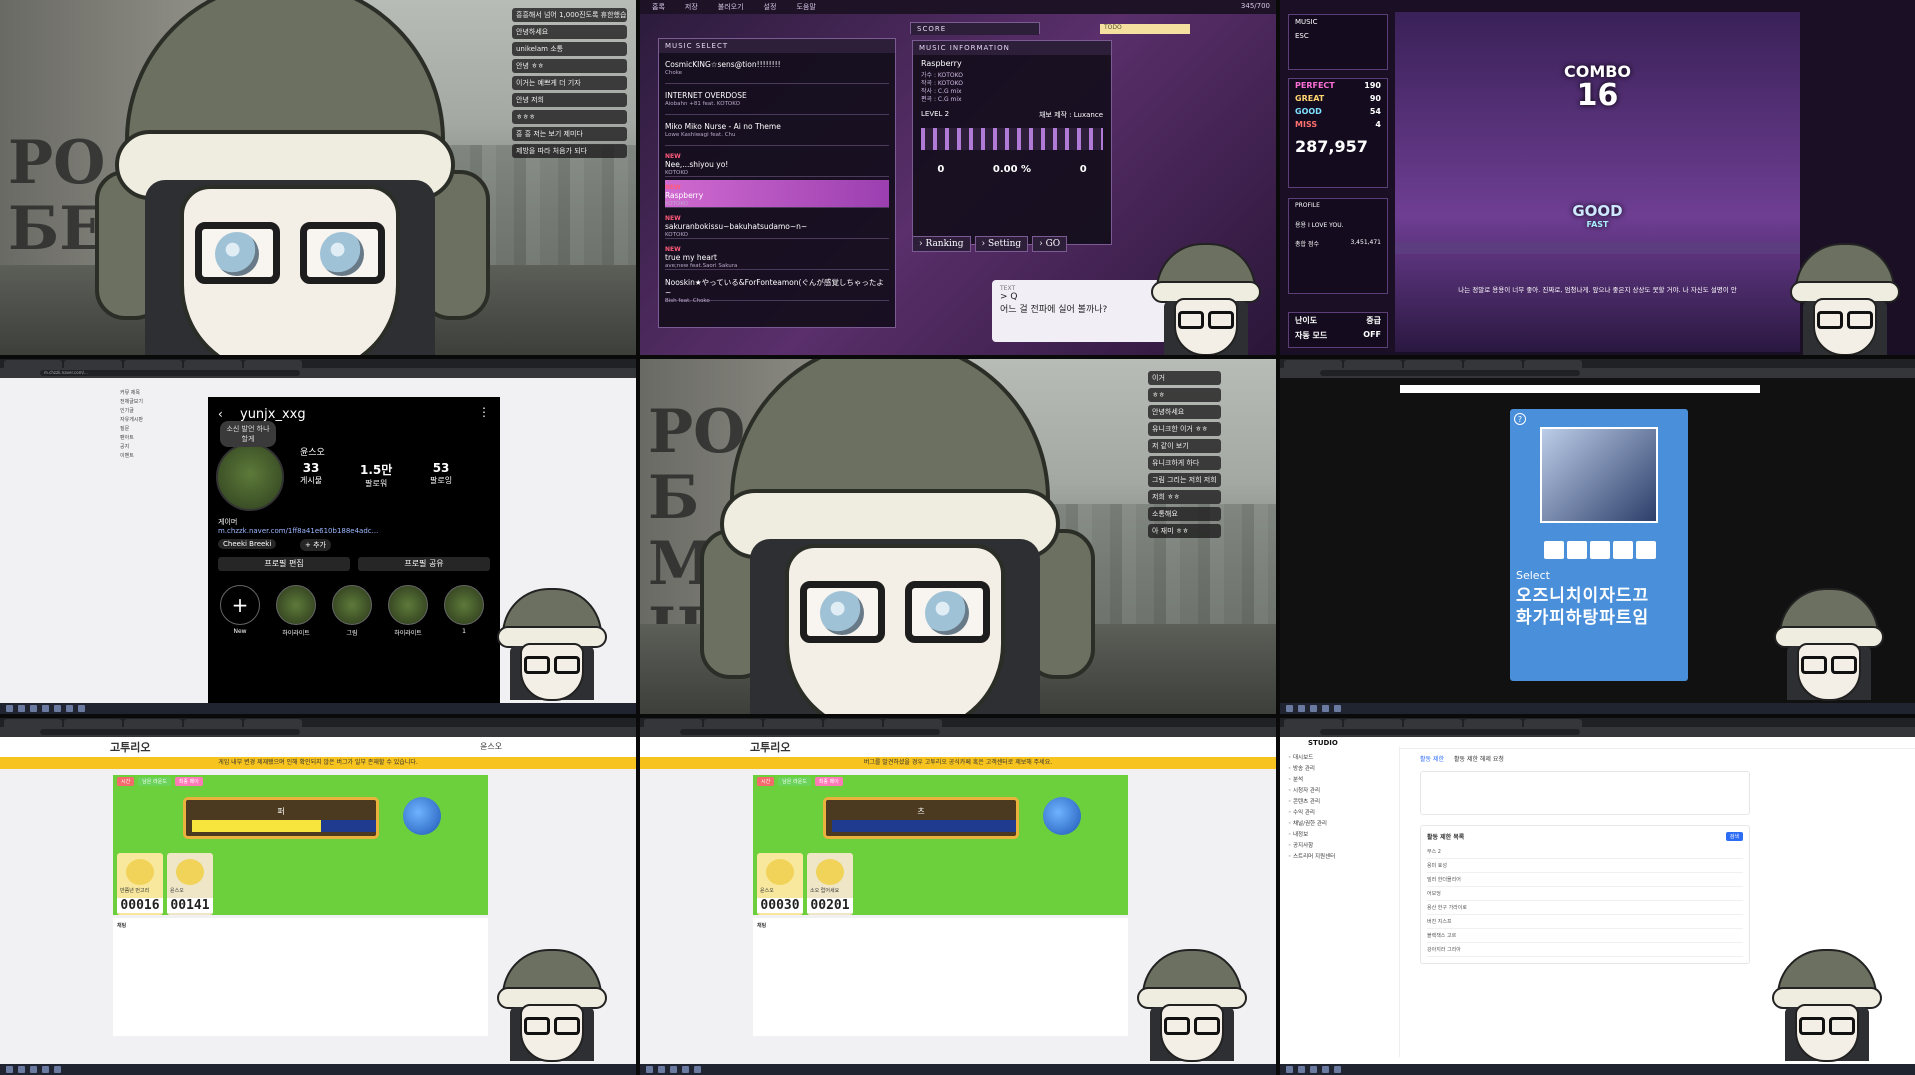 This screenshot has height=1075, width=1915. I want to click on table-row: 부스 2, so click(1585, 852).